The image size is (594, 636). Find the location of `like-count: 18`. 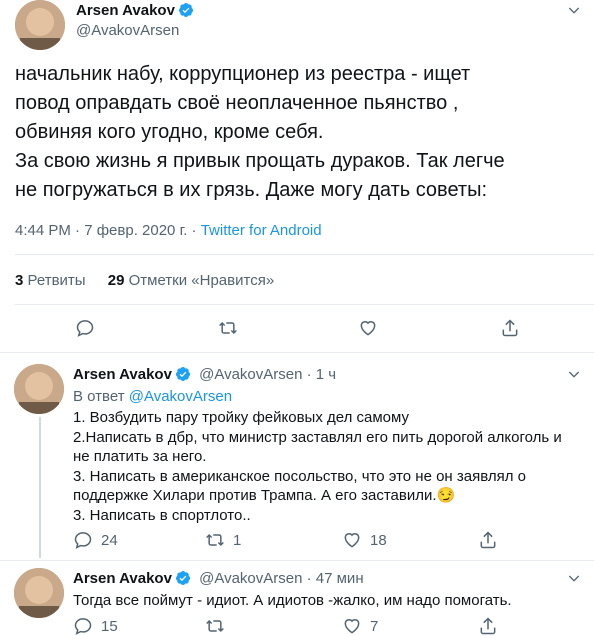

like-count: 18 is located at coordinates (378, 540).